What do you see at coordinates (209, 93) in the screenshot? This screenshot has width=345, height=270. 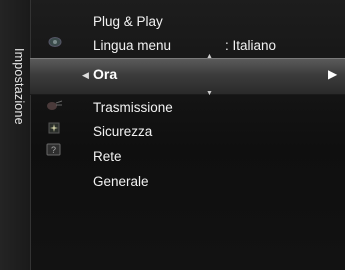 I see `scroll-down-indicator: ▼` at bounding box center [209, 93].